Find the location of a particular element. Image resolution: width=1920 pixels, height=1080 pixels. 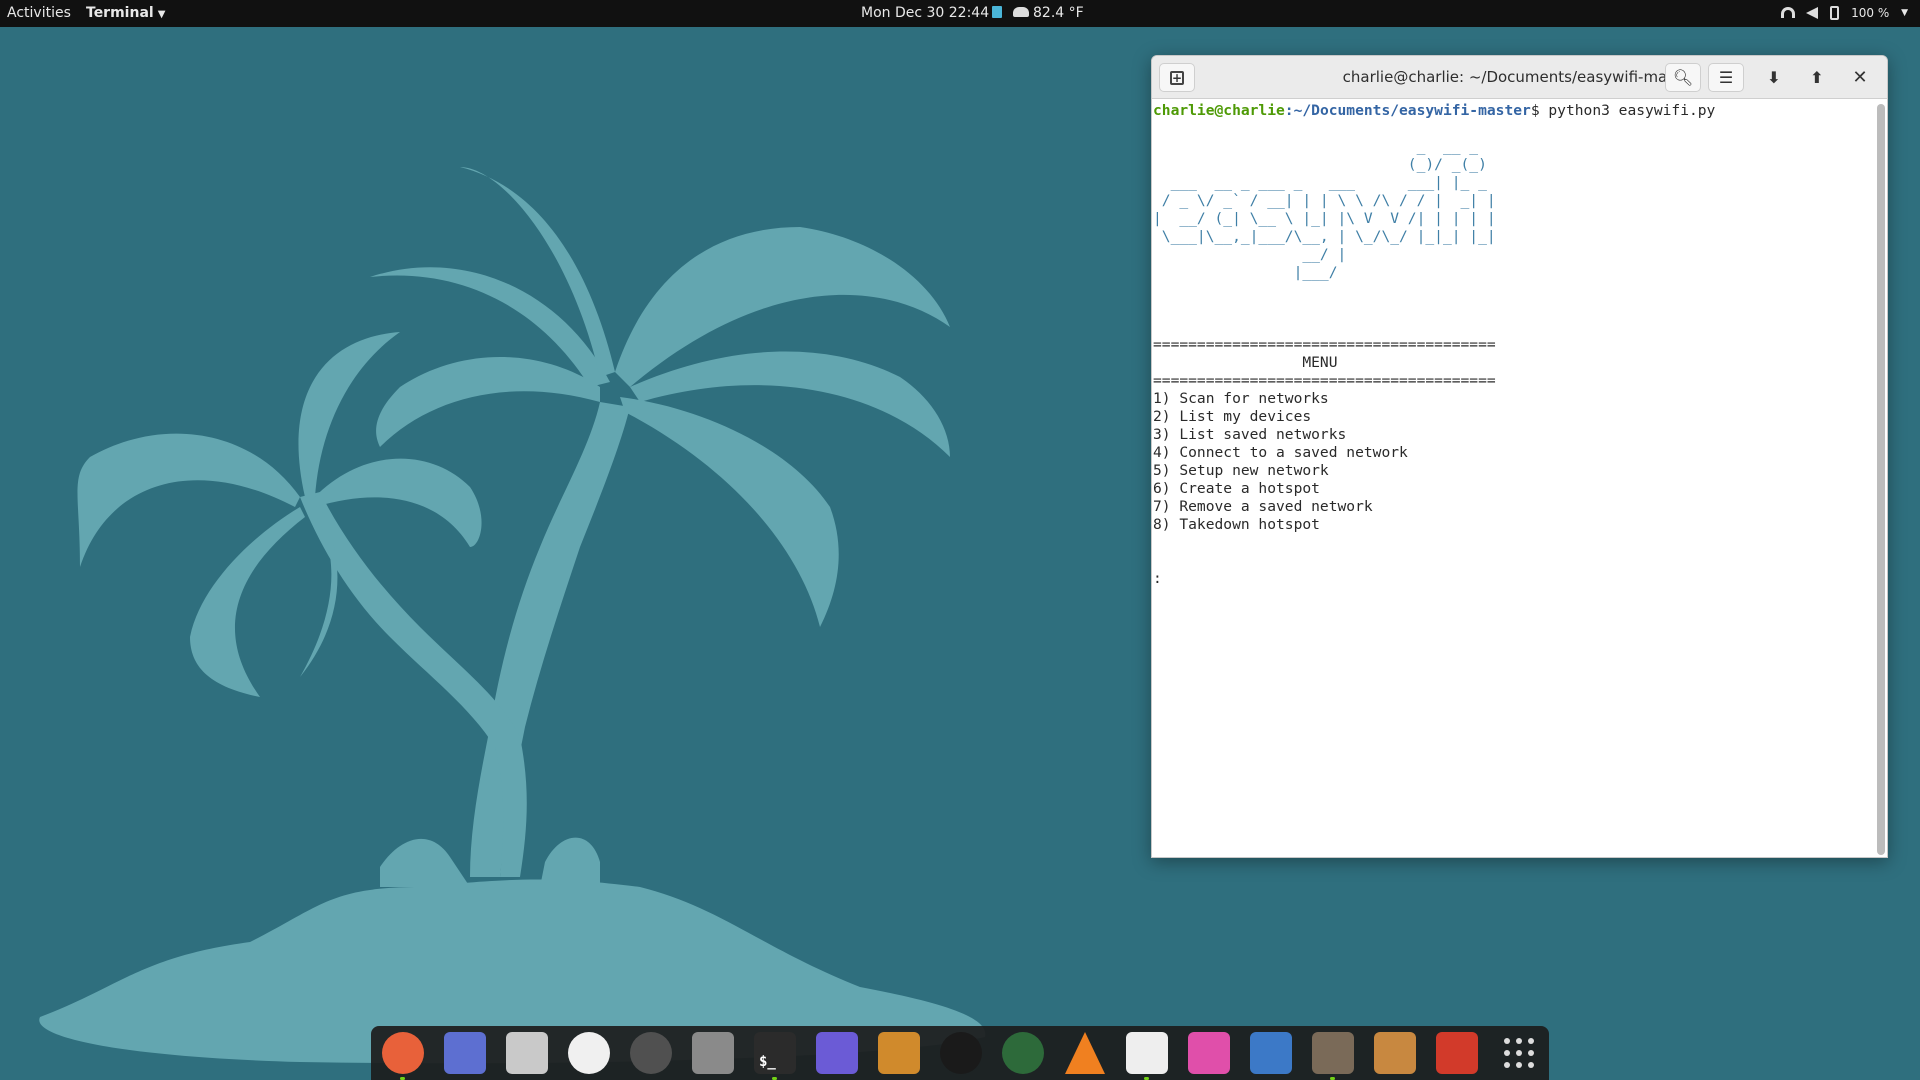

screen-recorder-icon is located at coordinates (589, 1053).